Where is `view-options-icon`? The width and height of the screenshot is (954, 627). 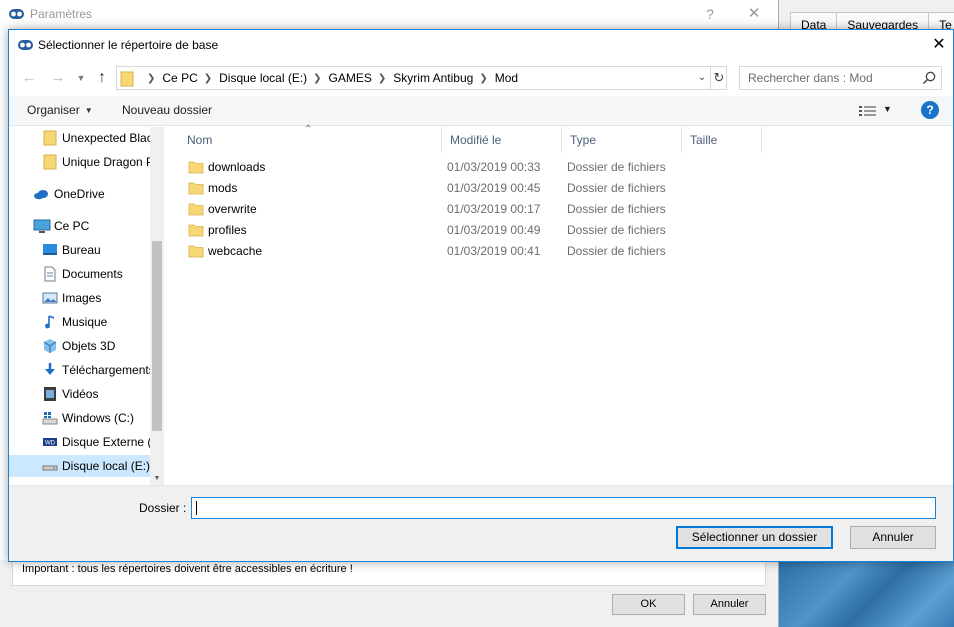
view-options-icon is located at coordinates (868, 111).